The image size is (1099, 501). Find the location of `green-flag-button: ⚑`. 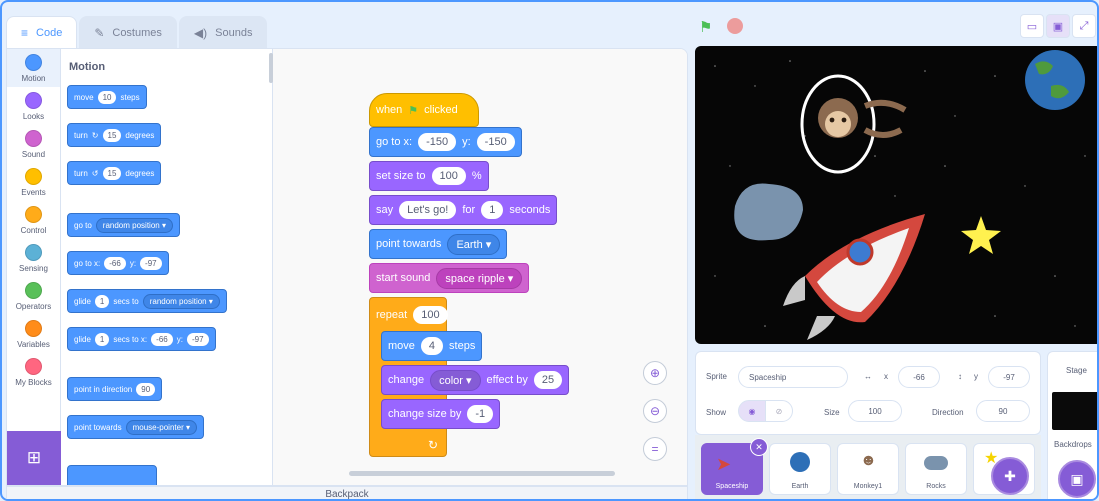

green-flag-button: ⚑ is located at coordinates (705, 27).